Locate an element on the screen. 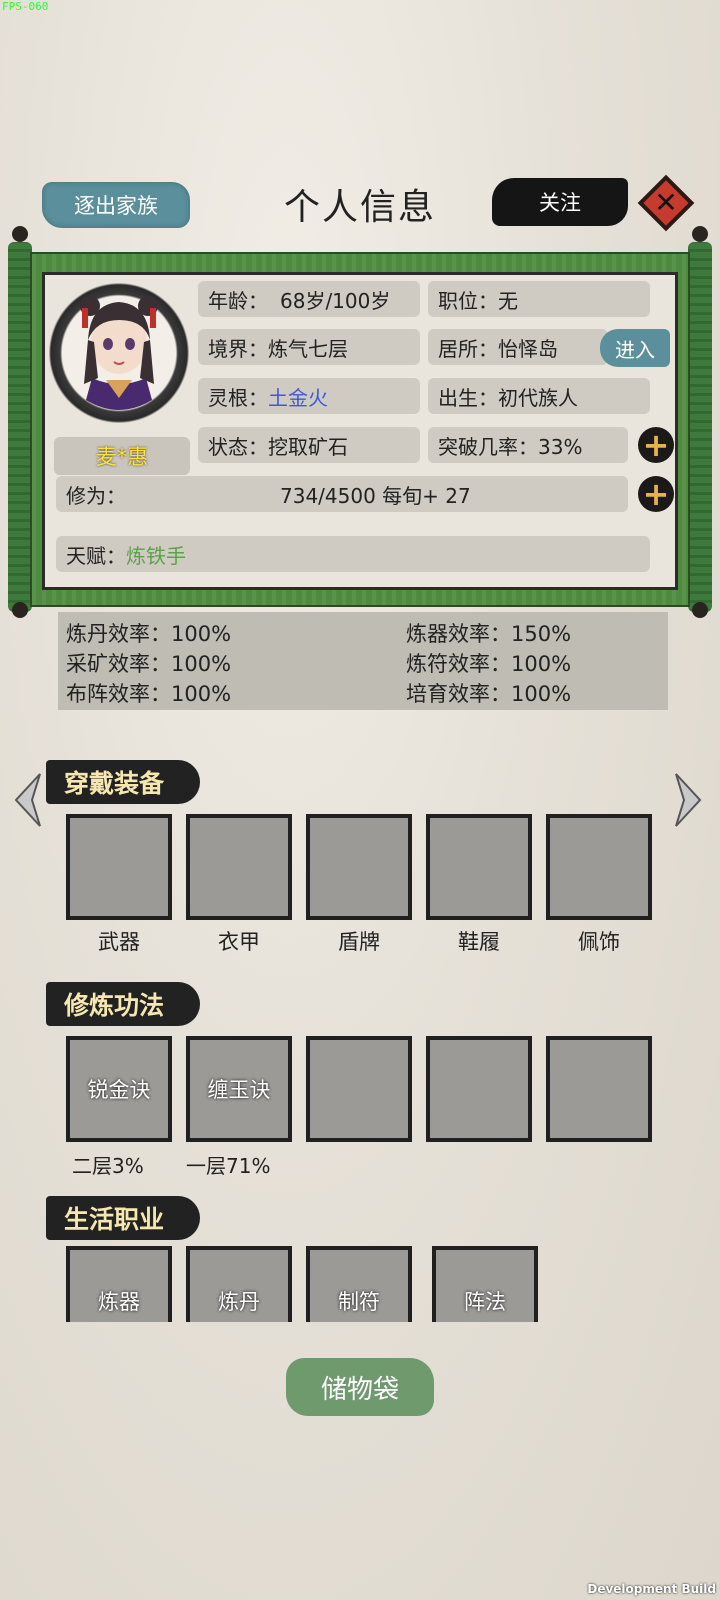 The width and height of the screenshot is (720, 1600). age-value: 68岁/100岁 is located at coordinates (335, 300).